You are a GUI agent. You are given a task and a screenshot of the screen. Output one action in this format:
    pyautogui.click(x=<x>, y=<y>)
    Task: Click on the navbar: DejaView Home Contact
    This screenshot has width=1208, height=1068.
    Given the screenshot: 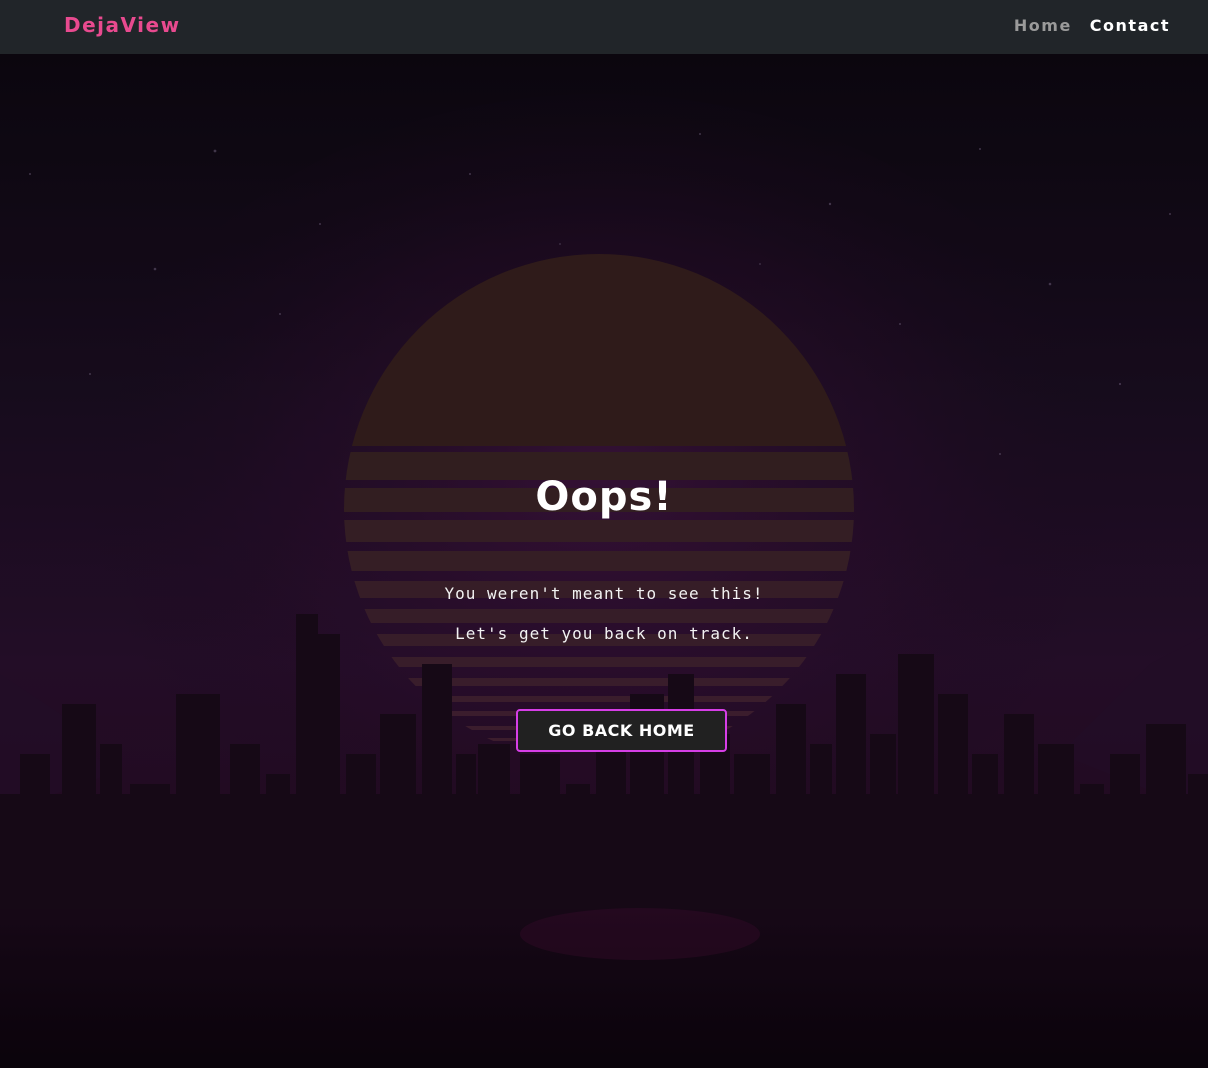 What is the action you would take?
    pyautogui.click(x=604, y=27)
    